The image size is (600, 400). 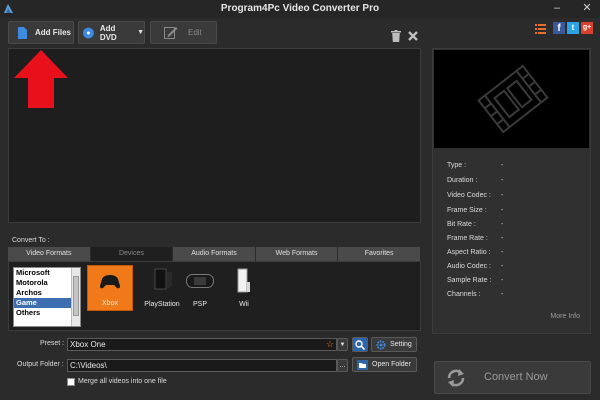 I want to click on file-icon, so click(x=22, y=32).